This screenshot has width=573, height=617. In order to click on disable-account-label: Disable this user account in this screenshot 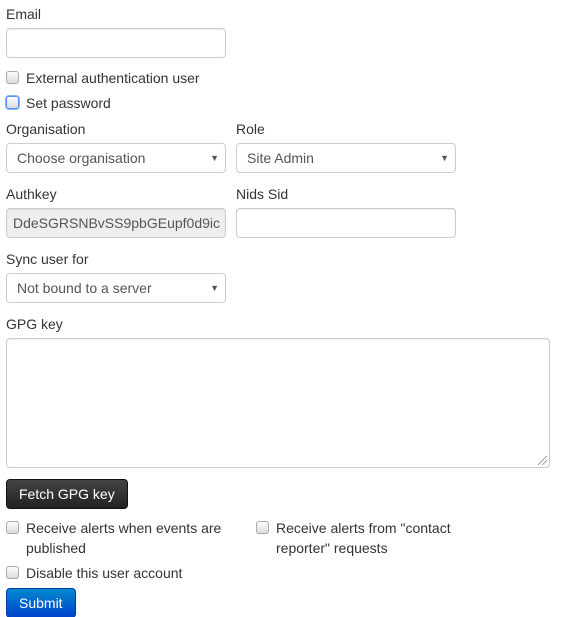, I will do `click(104, 573)`.